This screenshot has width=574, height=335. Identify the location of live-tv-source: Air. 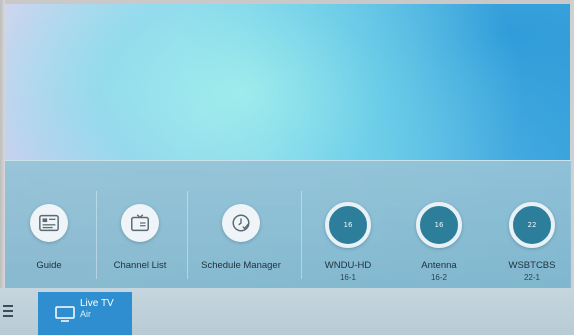
(85, 314).